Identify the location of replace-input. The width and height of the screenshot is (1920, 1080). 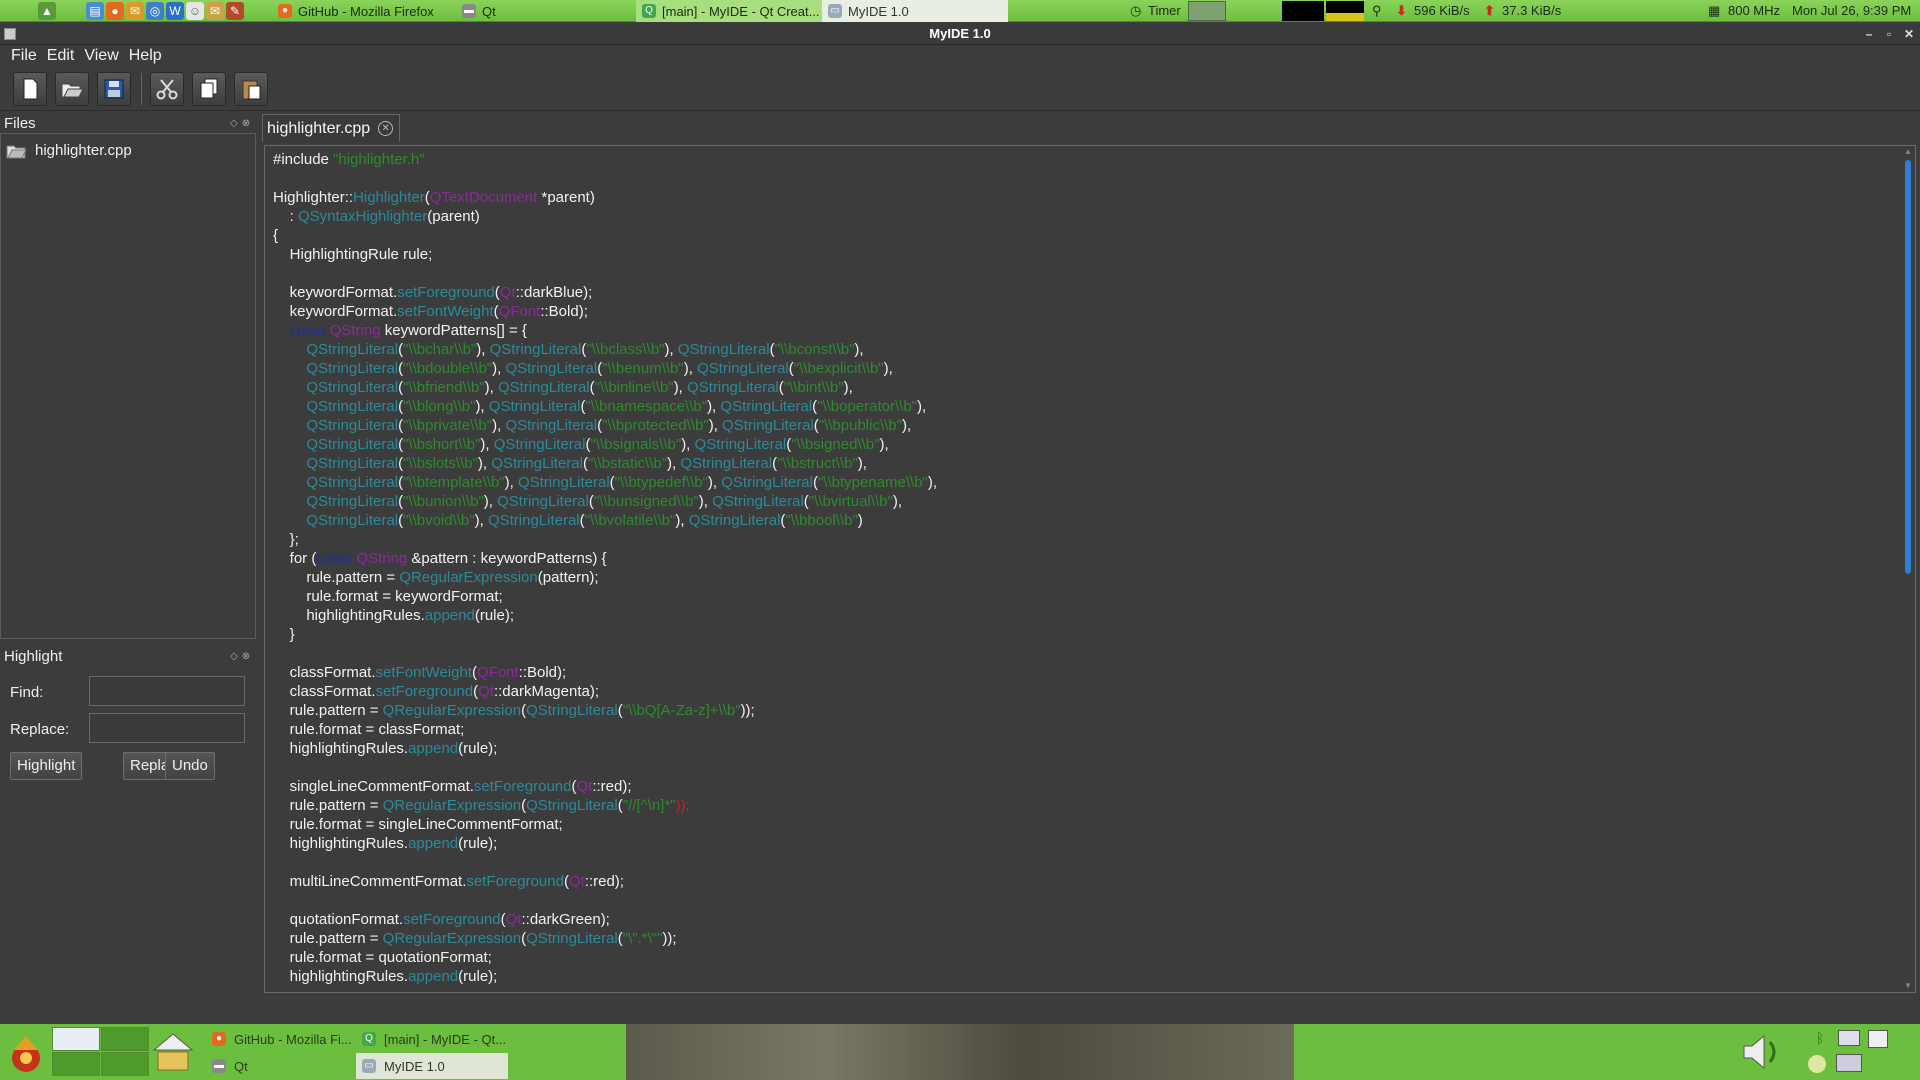
(167, 728).